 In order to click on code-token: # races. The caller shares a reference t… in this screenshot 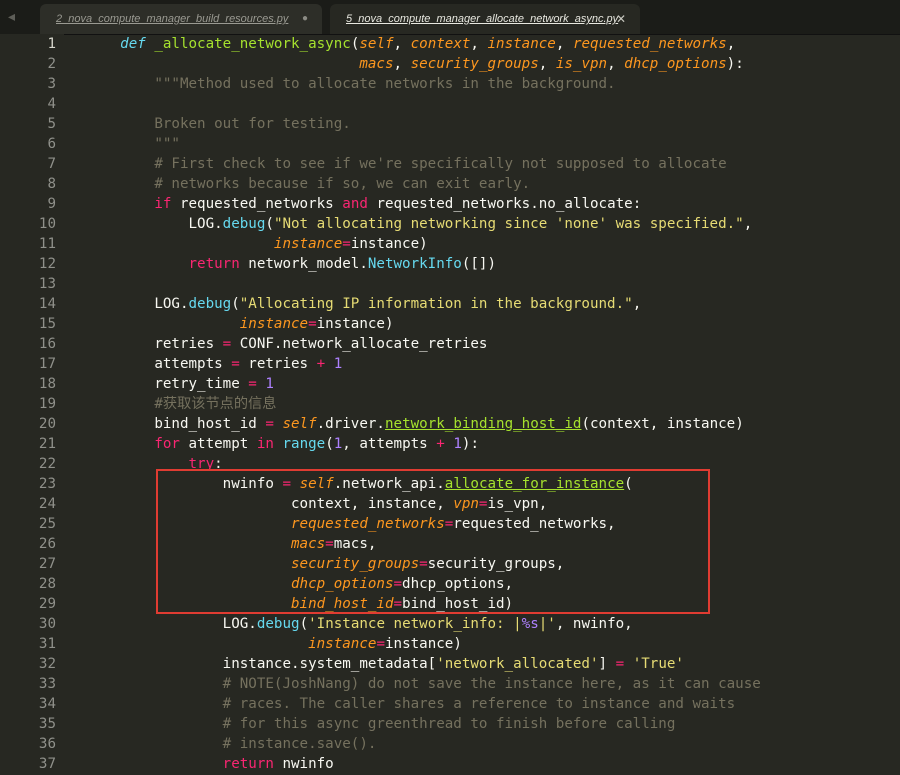, I will do `click(479, 704)`.